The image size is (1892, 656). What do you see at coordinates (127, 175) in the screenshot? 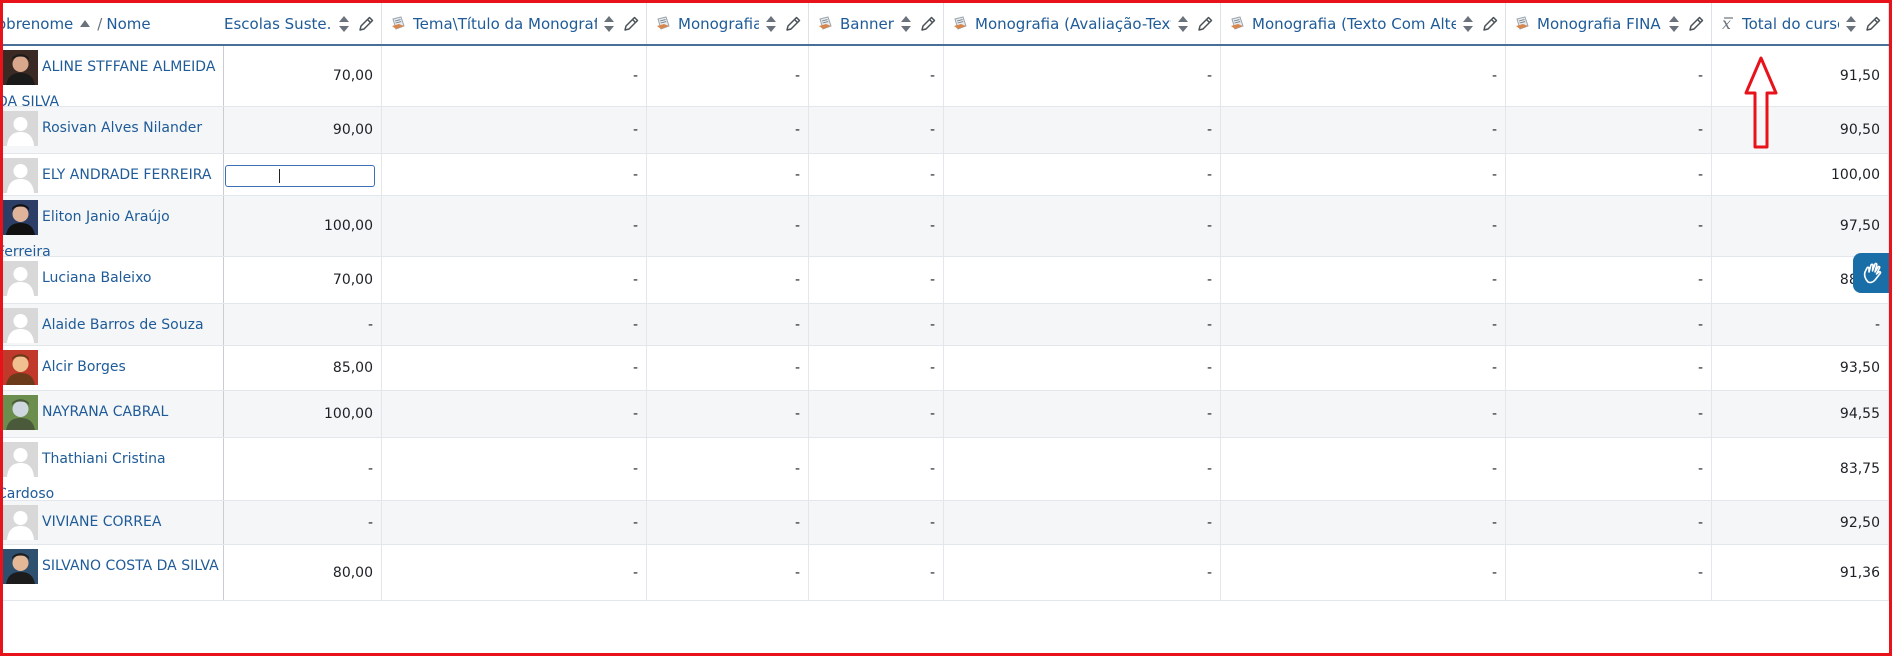
I see `user-name-link: ELY ANDRADE FERREIRA` at bounding box center [127, 175].